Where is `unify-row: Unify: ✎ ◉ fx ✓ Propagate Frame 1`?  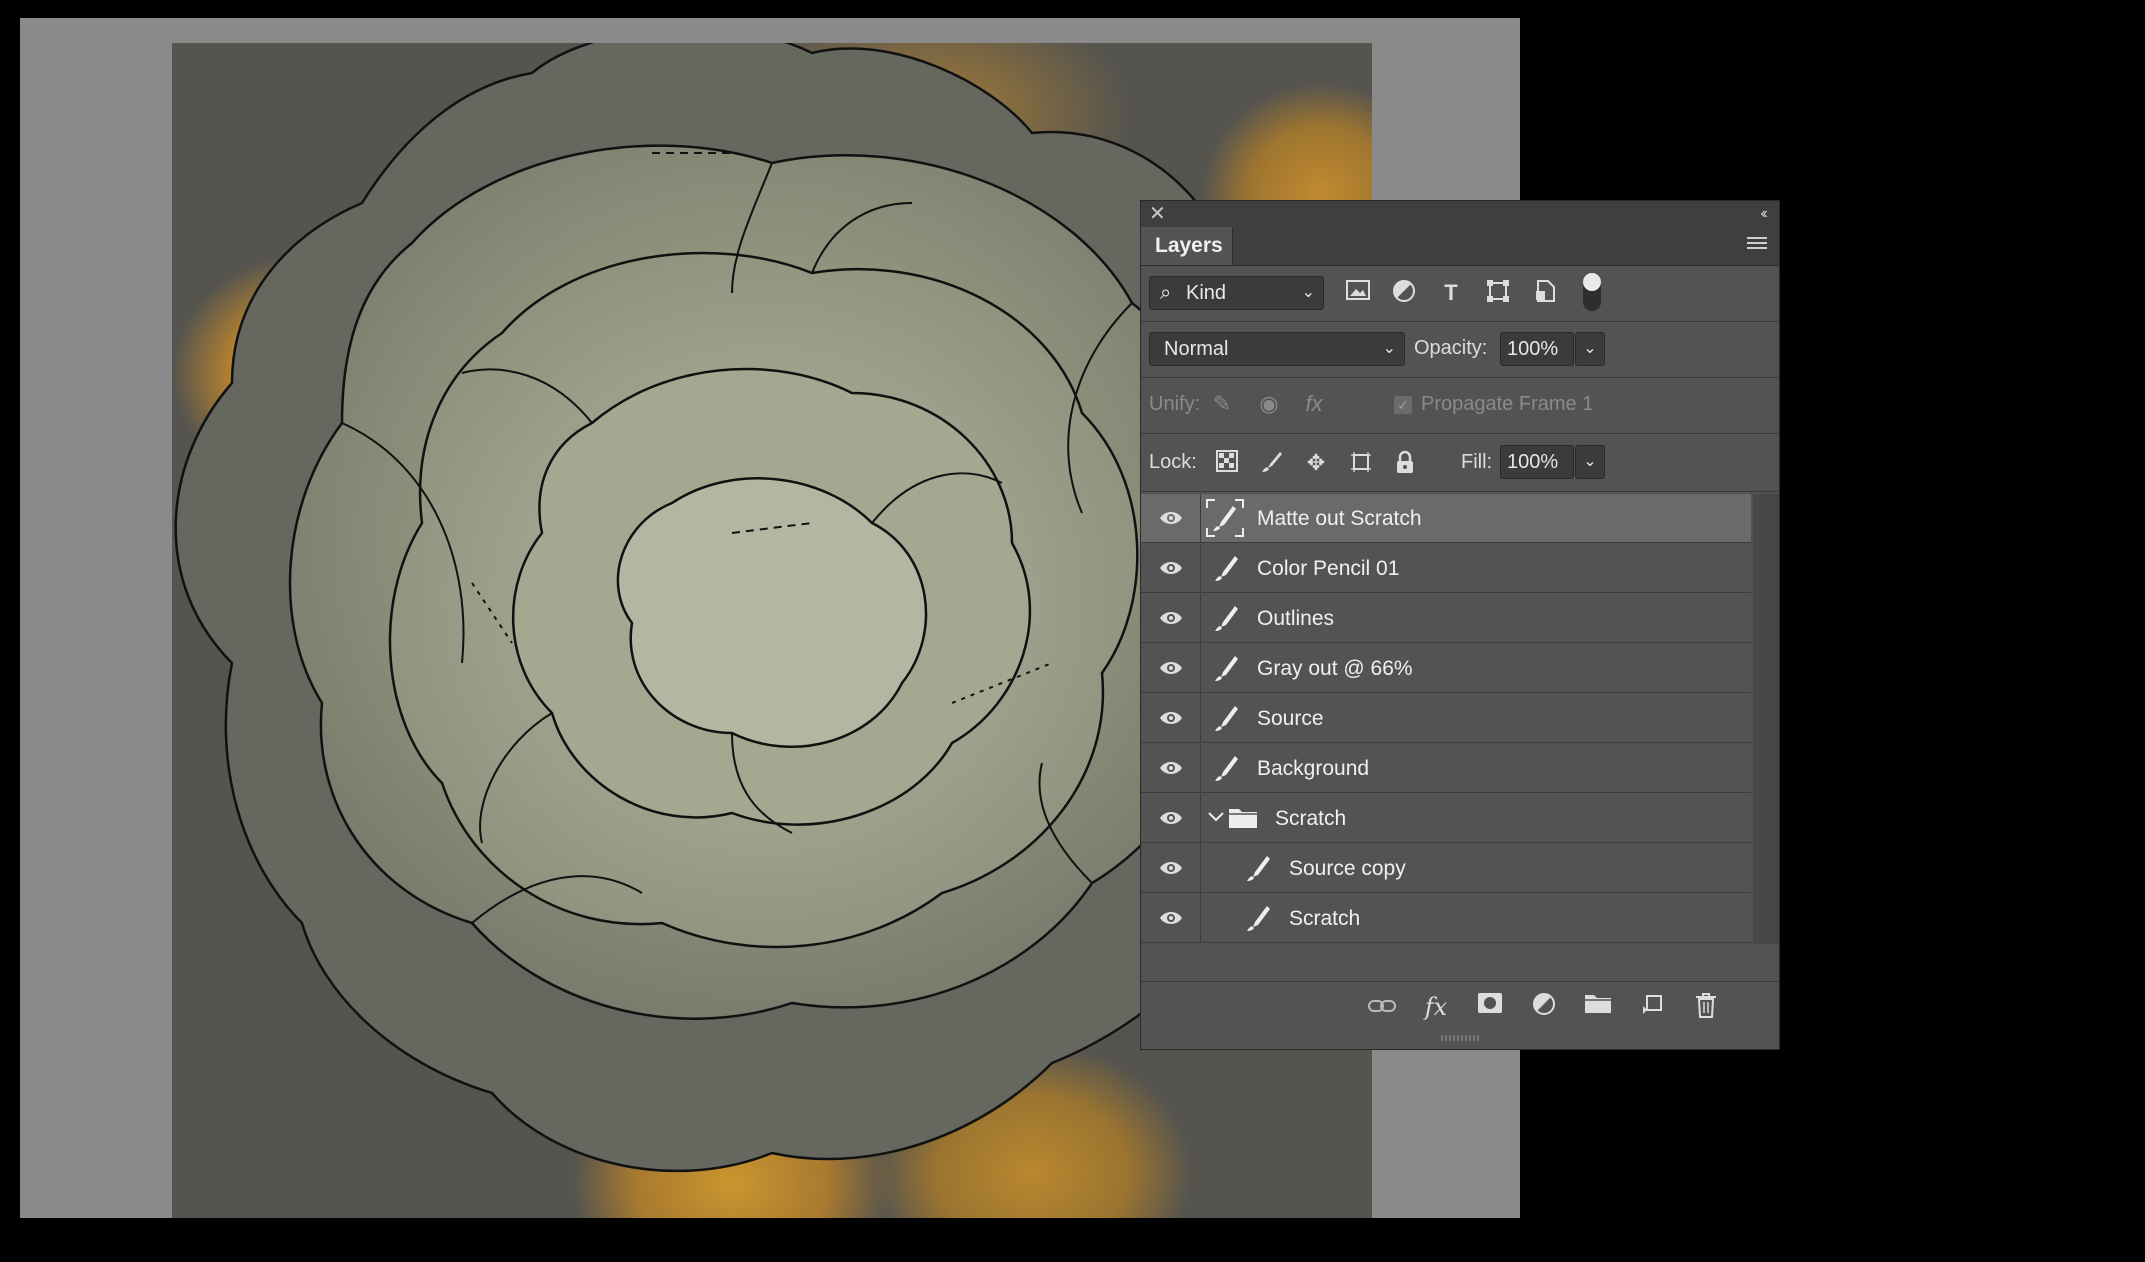
unify-row: Unify: ✎ ◉ fx ✓ Propagate Frame 1 is located at coordinates (1460, 405).